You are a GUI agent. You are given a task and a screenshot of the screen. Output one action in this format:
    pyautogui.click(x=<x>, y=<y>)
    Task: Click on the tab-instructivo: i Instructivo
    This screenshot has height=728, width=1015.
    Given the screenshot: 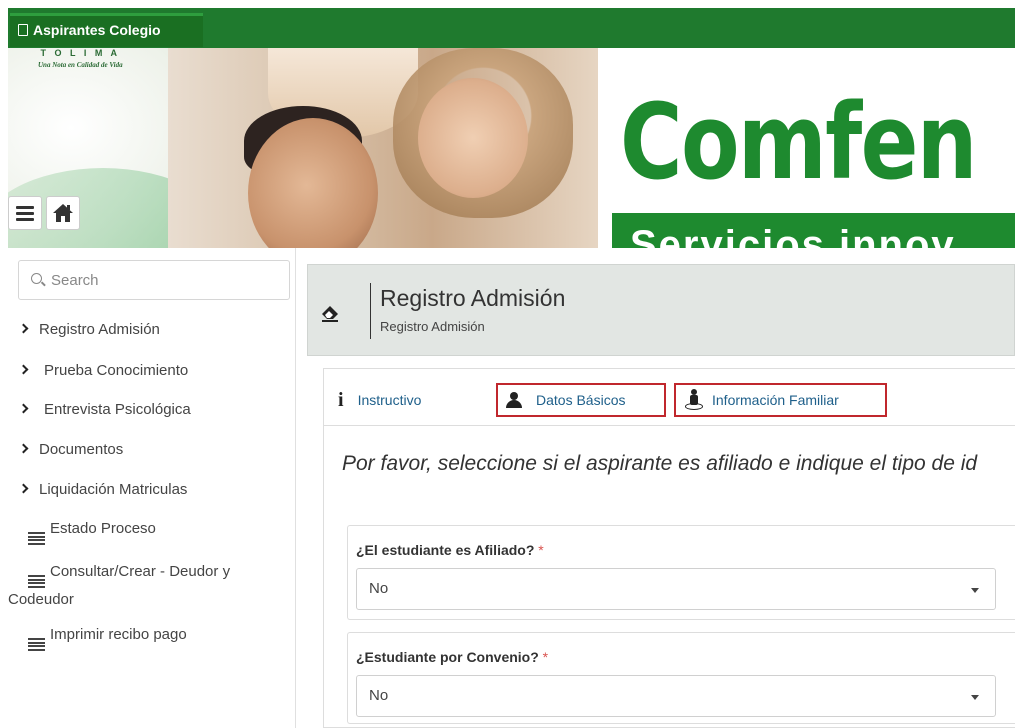 What is the action you would take?
    pyautogui.click(x=379, y=400)
    